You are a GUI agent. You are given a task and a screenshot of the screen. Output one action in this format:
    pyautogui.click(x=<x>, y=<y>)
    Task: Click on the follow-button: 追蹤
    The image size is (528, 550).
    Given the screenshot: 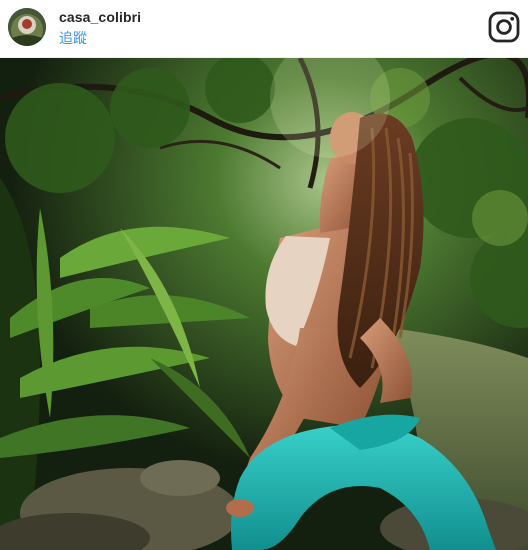 What is the action you would take?
    pyautogui.click(x=73, y=38)
    